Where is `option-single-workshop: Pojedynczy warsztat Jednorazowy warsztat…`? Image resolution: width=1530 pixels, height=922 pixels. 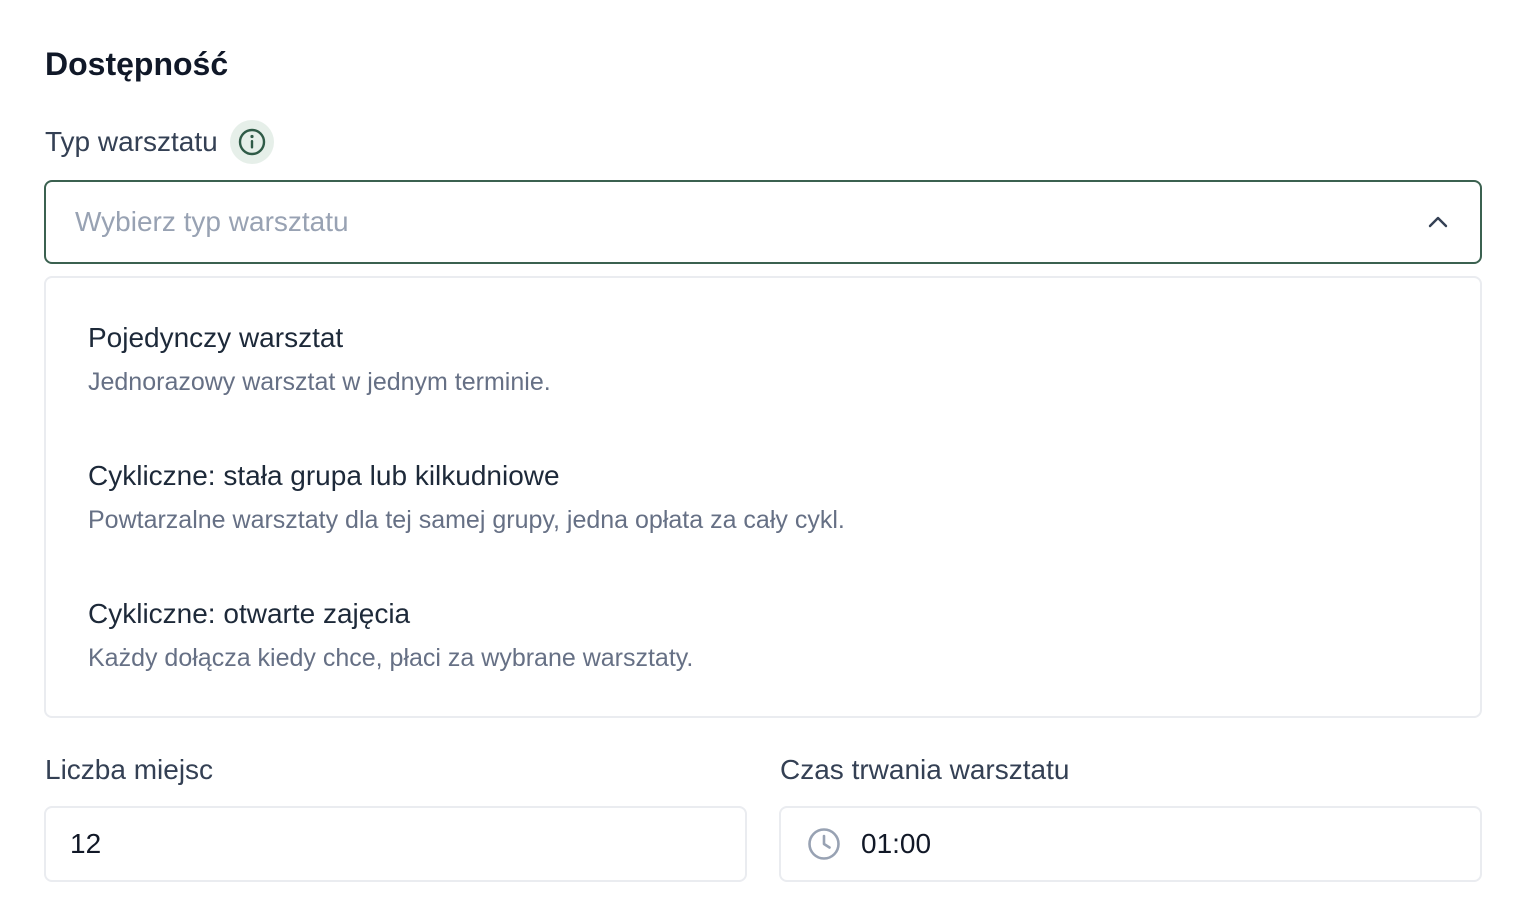
option-single-workshop: Pojedynczy warsztat Jednorazowy warsztat… is located at coordinates (763, 373).